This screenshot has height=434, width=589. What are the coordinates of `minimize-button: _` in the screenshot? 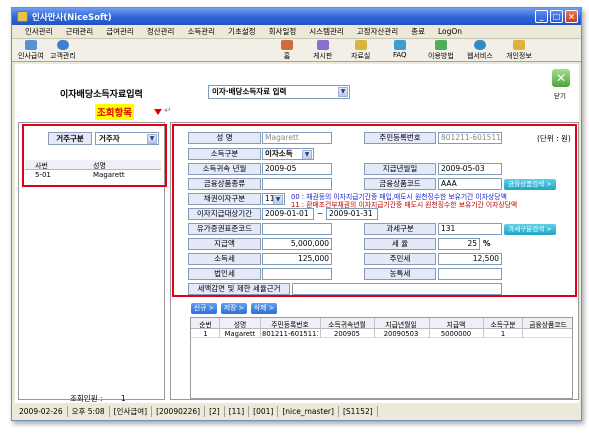 It's located at (541, 16).